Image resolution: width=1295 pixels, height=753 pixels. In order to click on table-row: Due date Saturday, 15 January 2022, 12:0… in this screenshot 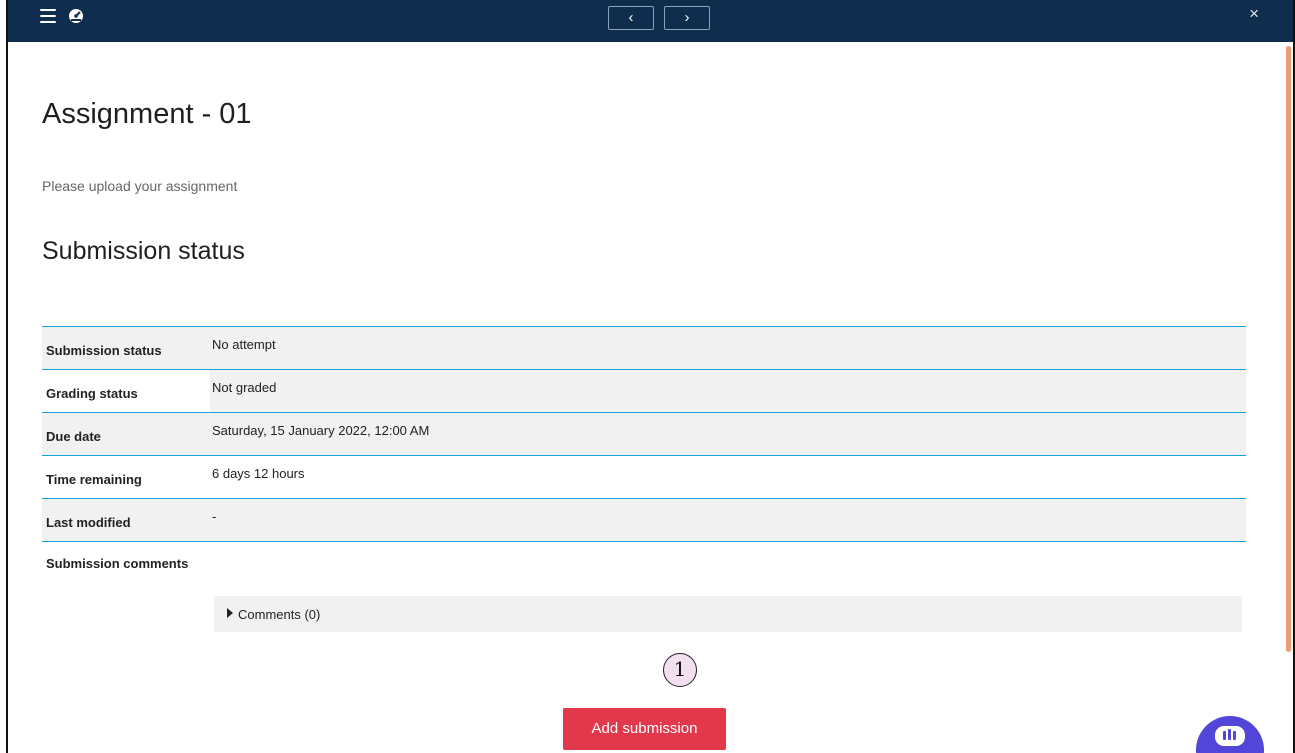, I will do `click(644, 433)`.